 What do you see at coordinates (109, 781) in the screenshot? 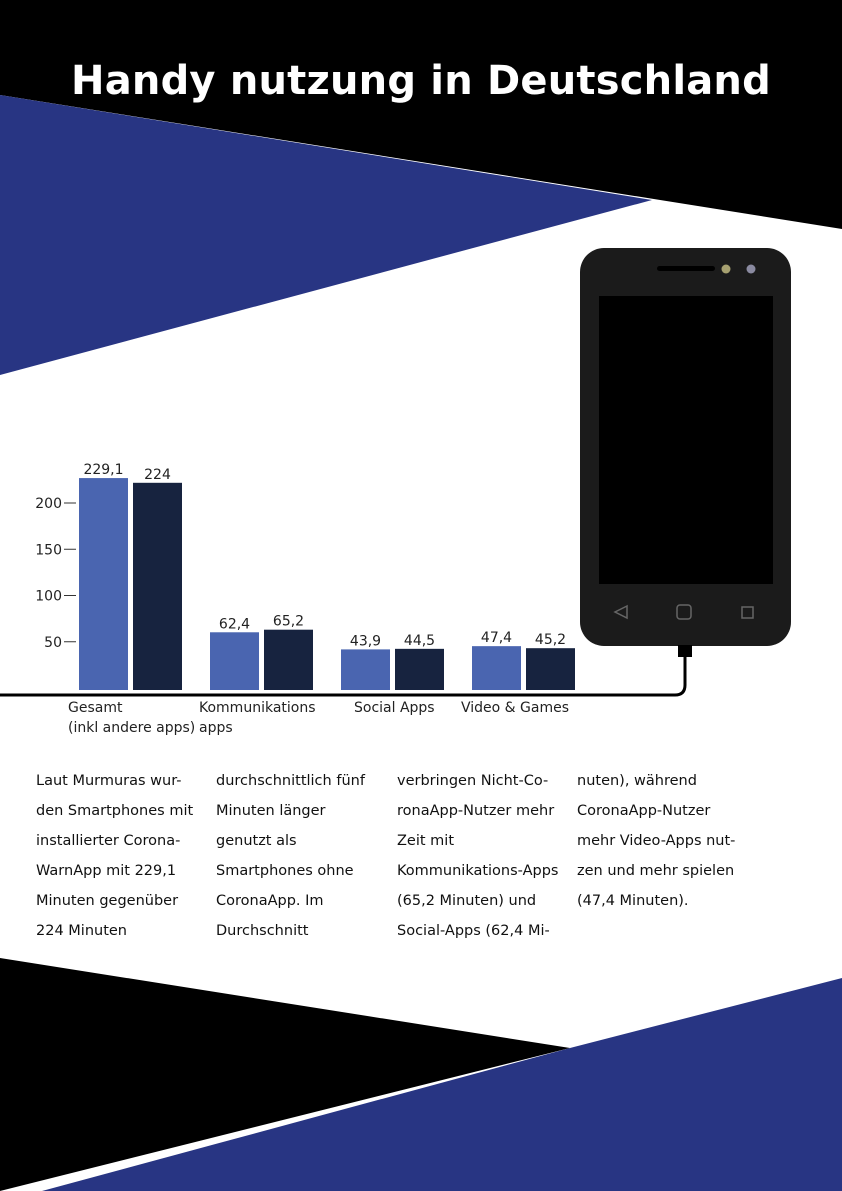
I see `text-line: Laut Murmuras wur-` at bounding box center [109, 781].